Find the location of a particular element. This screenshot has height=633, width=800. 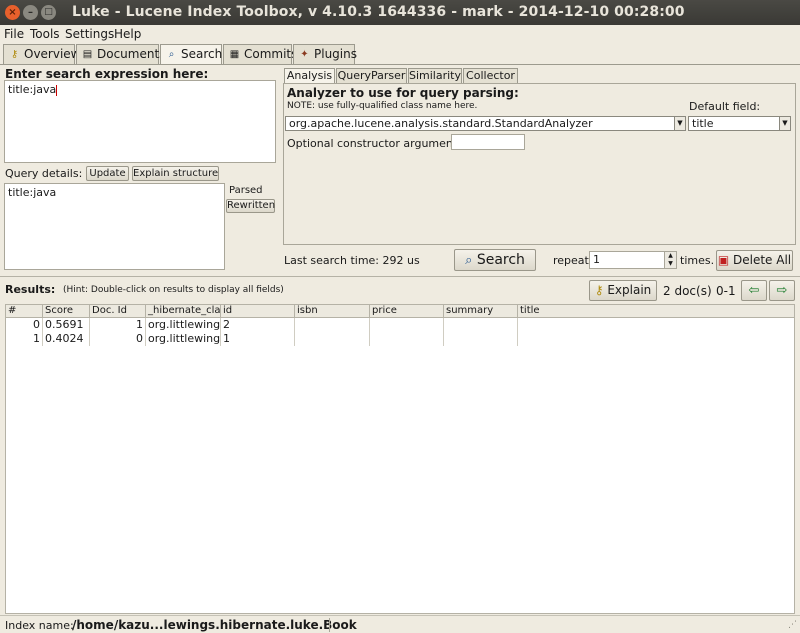

delete-icon: ▣ is located at coordinates (723, 260).